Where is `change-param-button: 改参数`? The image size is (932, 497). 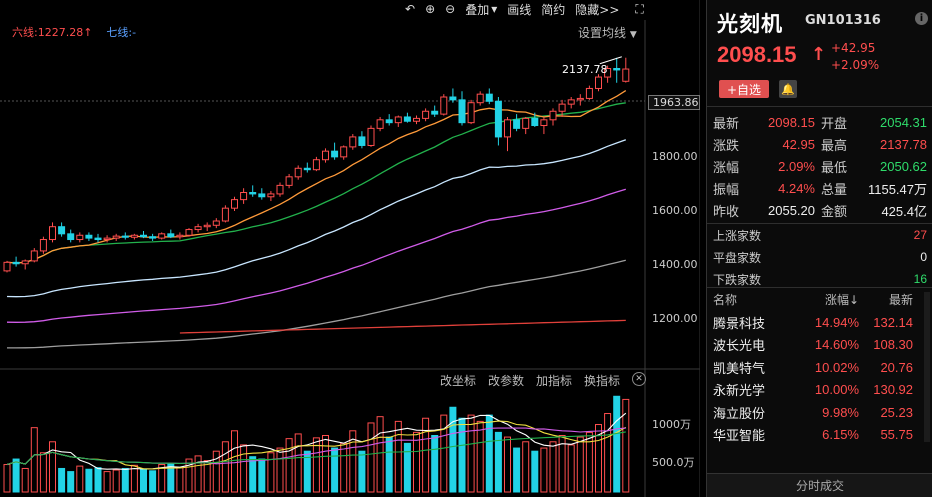 change-param-button: 改参数 is located at coordinates (506, 380).